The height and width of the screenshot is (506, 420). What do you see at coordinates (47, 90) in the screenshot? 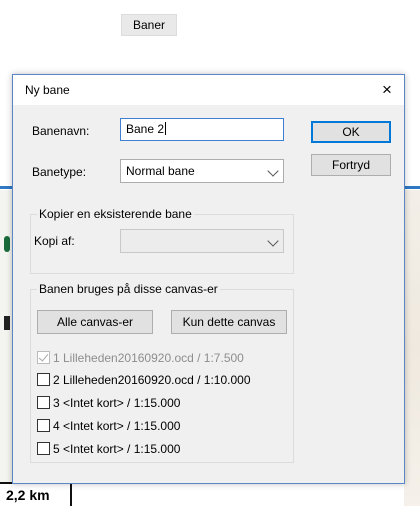
I see `dialog-title: Ny bane` at bounding box center [47, 90].